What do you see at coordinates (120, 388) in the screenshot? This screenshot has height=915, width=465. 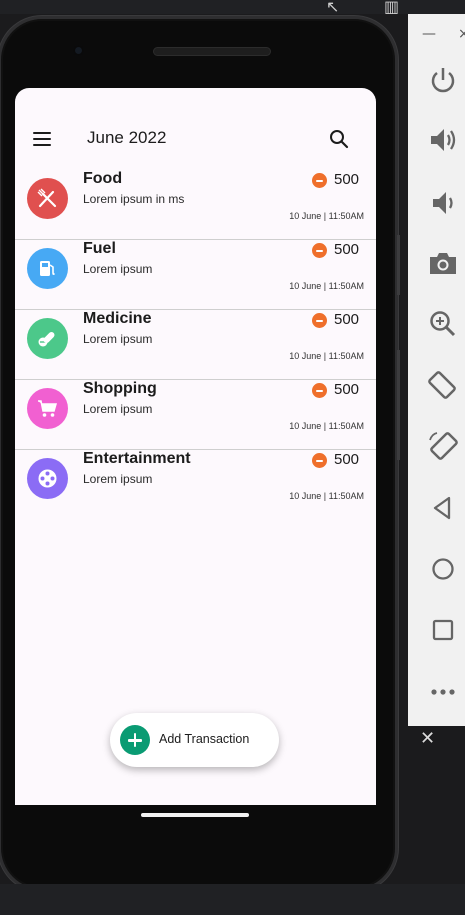 I see `transaction-name: Shopping` at bounding box center [120, 388].